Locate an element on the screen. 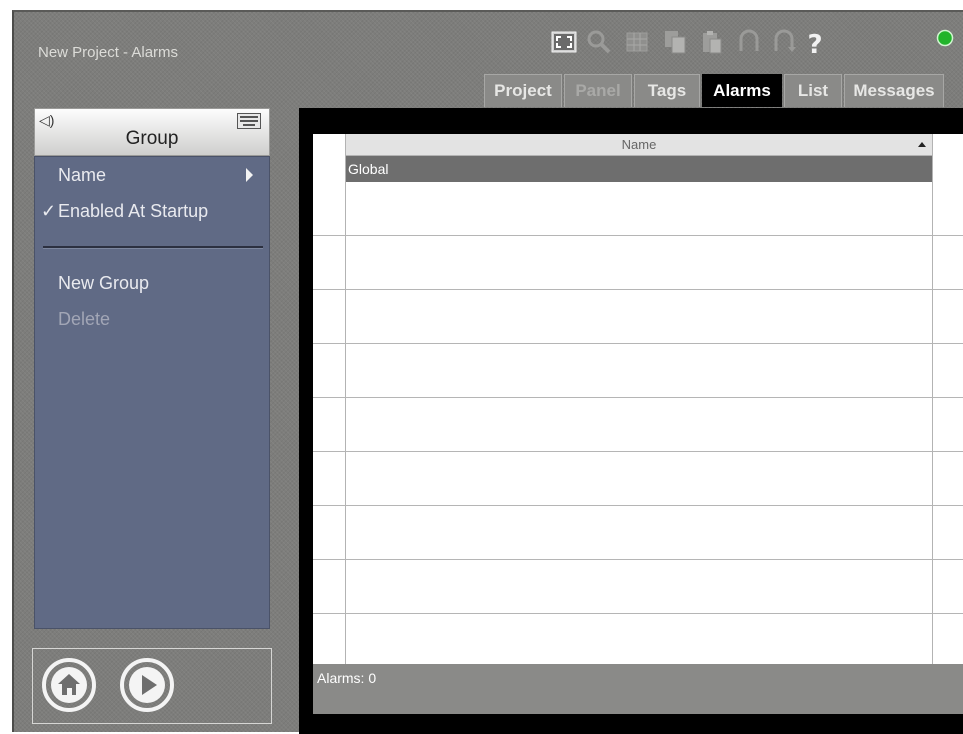  play-button is located at coordinates (147, 685).